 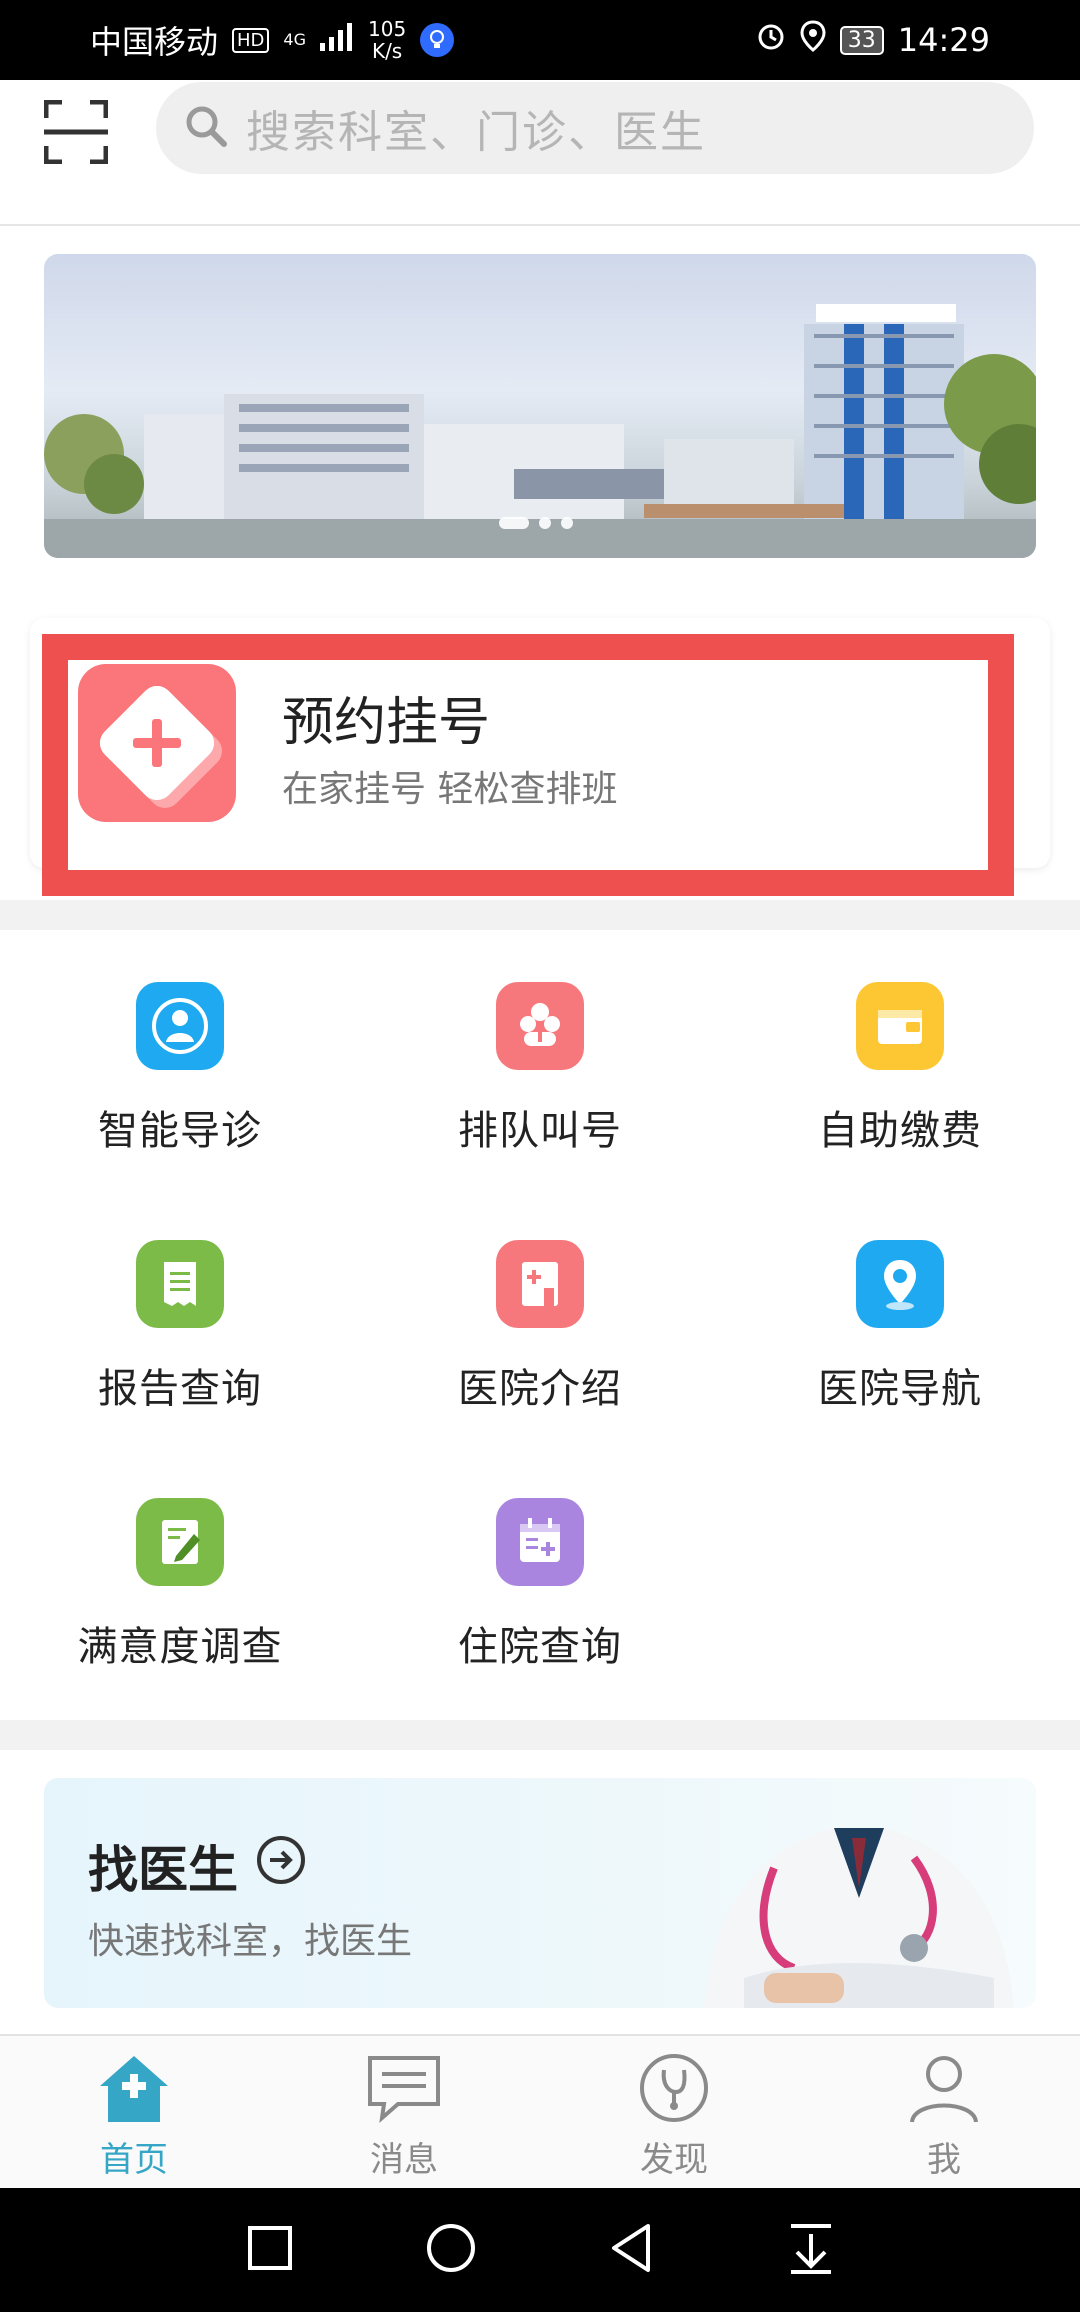 I want to click on service-label: 医院导航, so click(x=900, y=1389).